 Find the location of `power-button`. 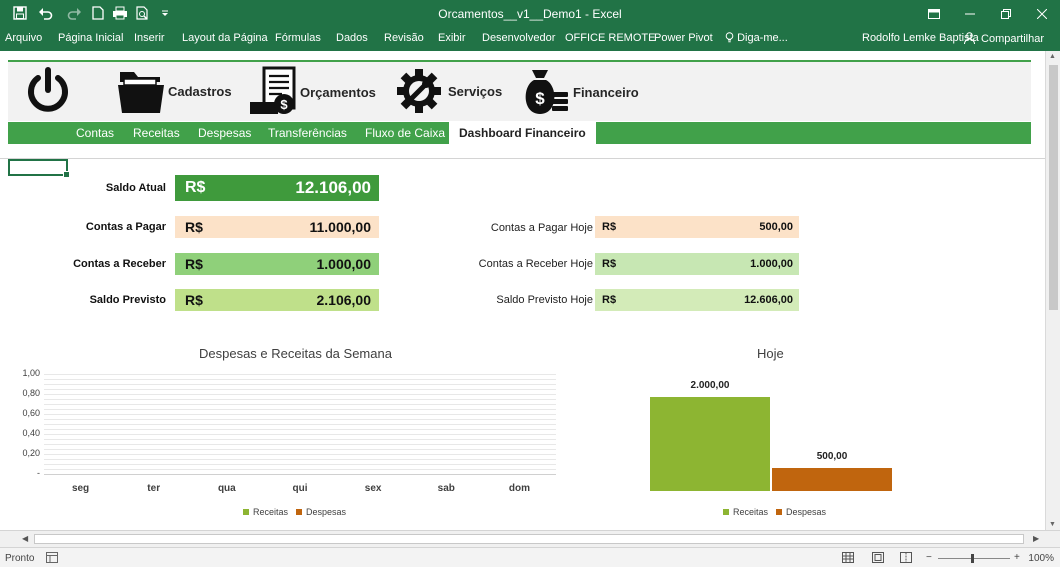

power-button is located at coordinates (48, 90).